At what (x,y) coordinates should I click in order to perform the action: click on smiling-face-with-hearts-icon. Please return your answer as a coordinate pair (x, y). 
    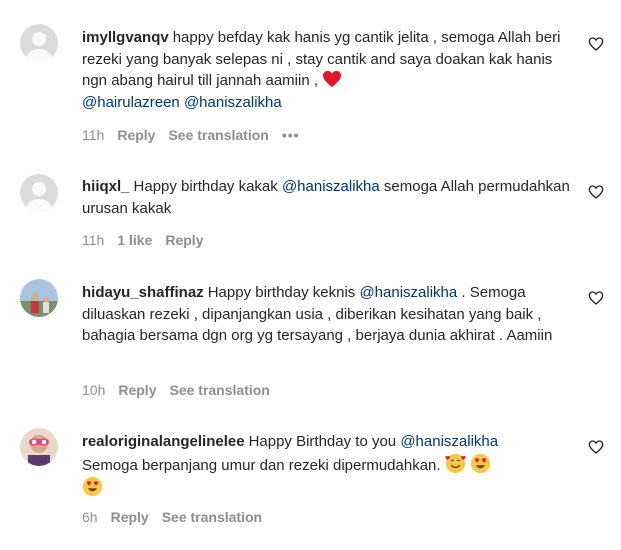
    Looking at the image, I should click on (455, 463).